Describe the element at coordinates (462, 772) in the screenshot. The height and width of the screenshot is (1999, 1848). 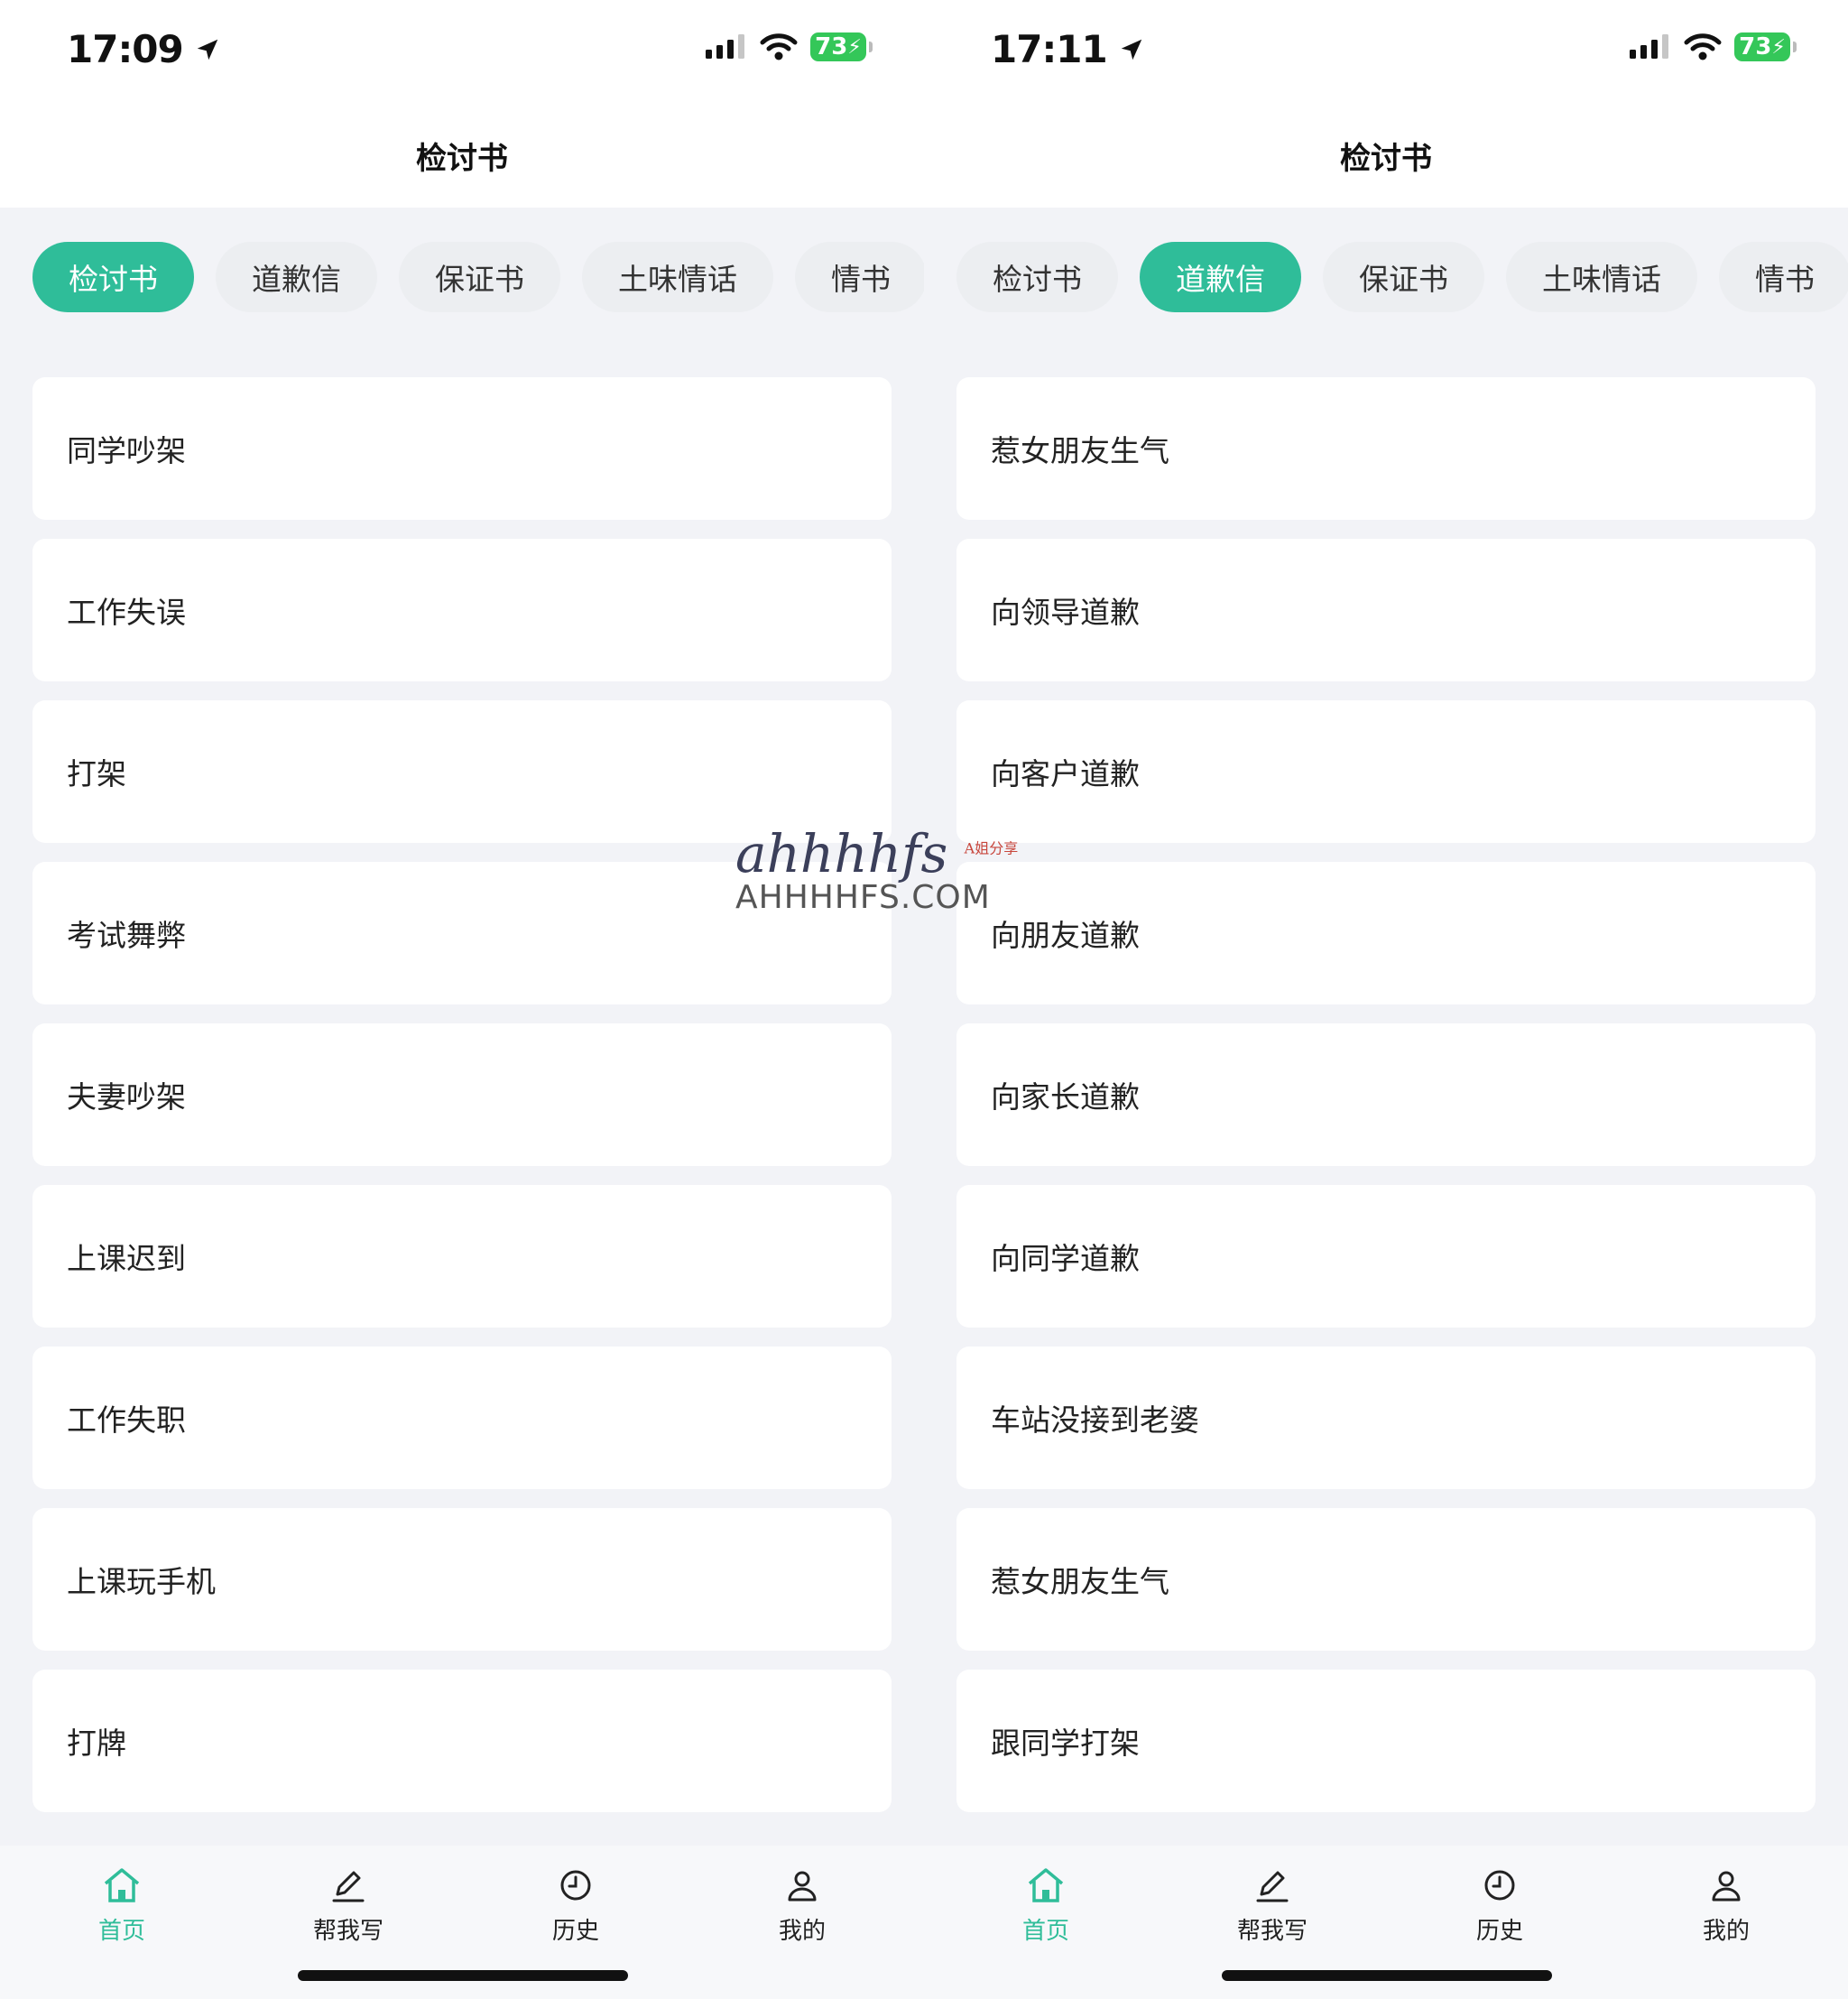
I see `list-item: 打架` at that location.